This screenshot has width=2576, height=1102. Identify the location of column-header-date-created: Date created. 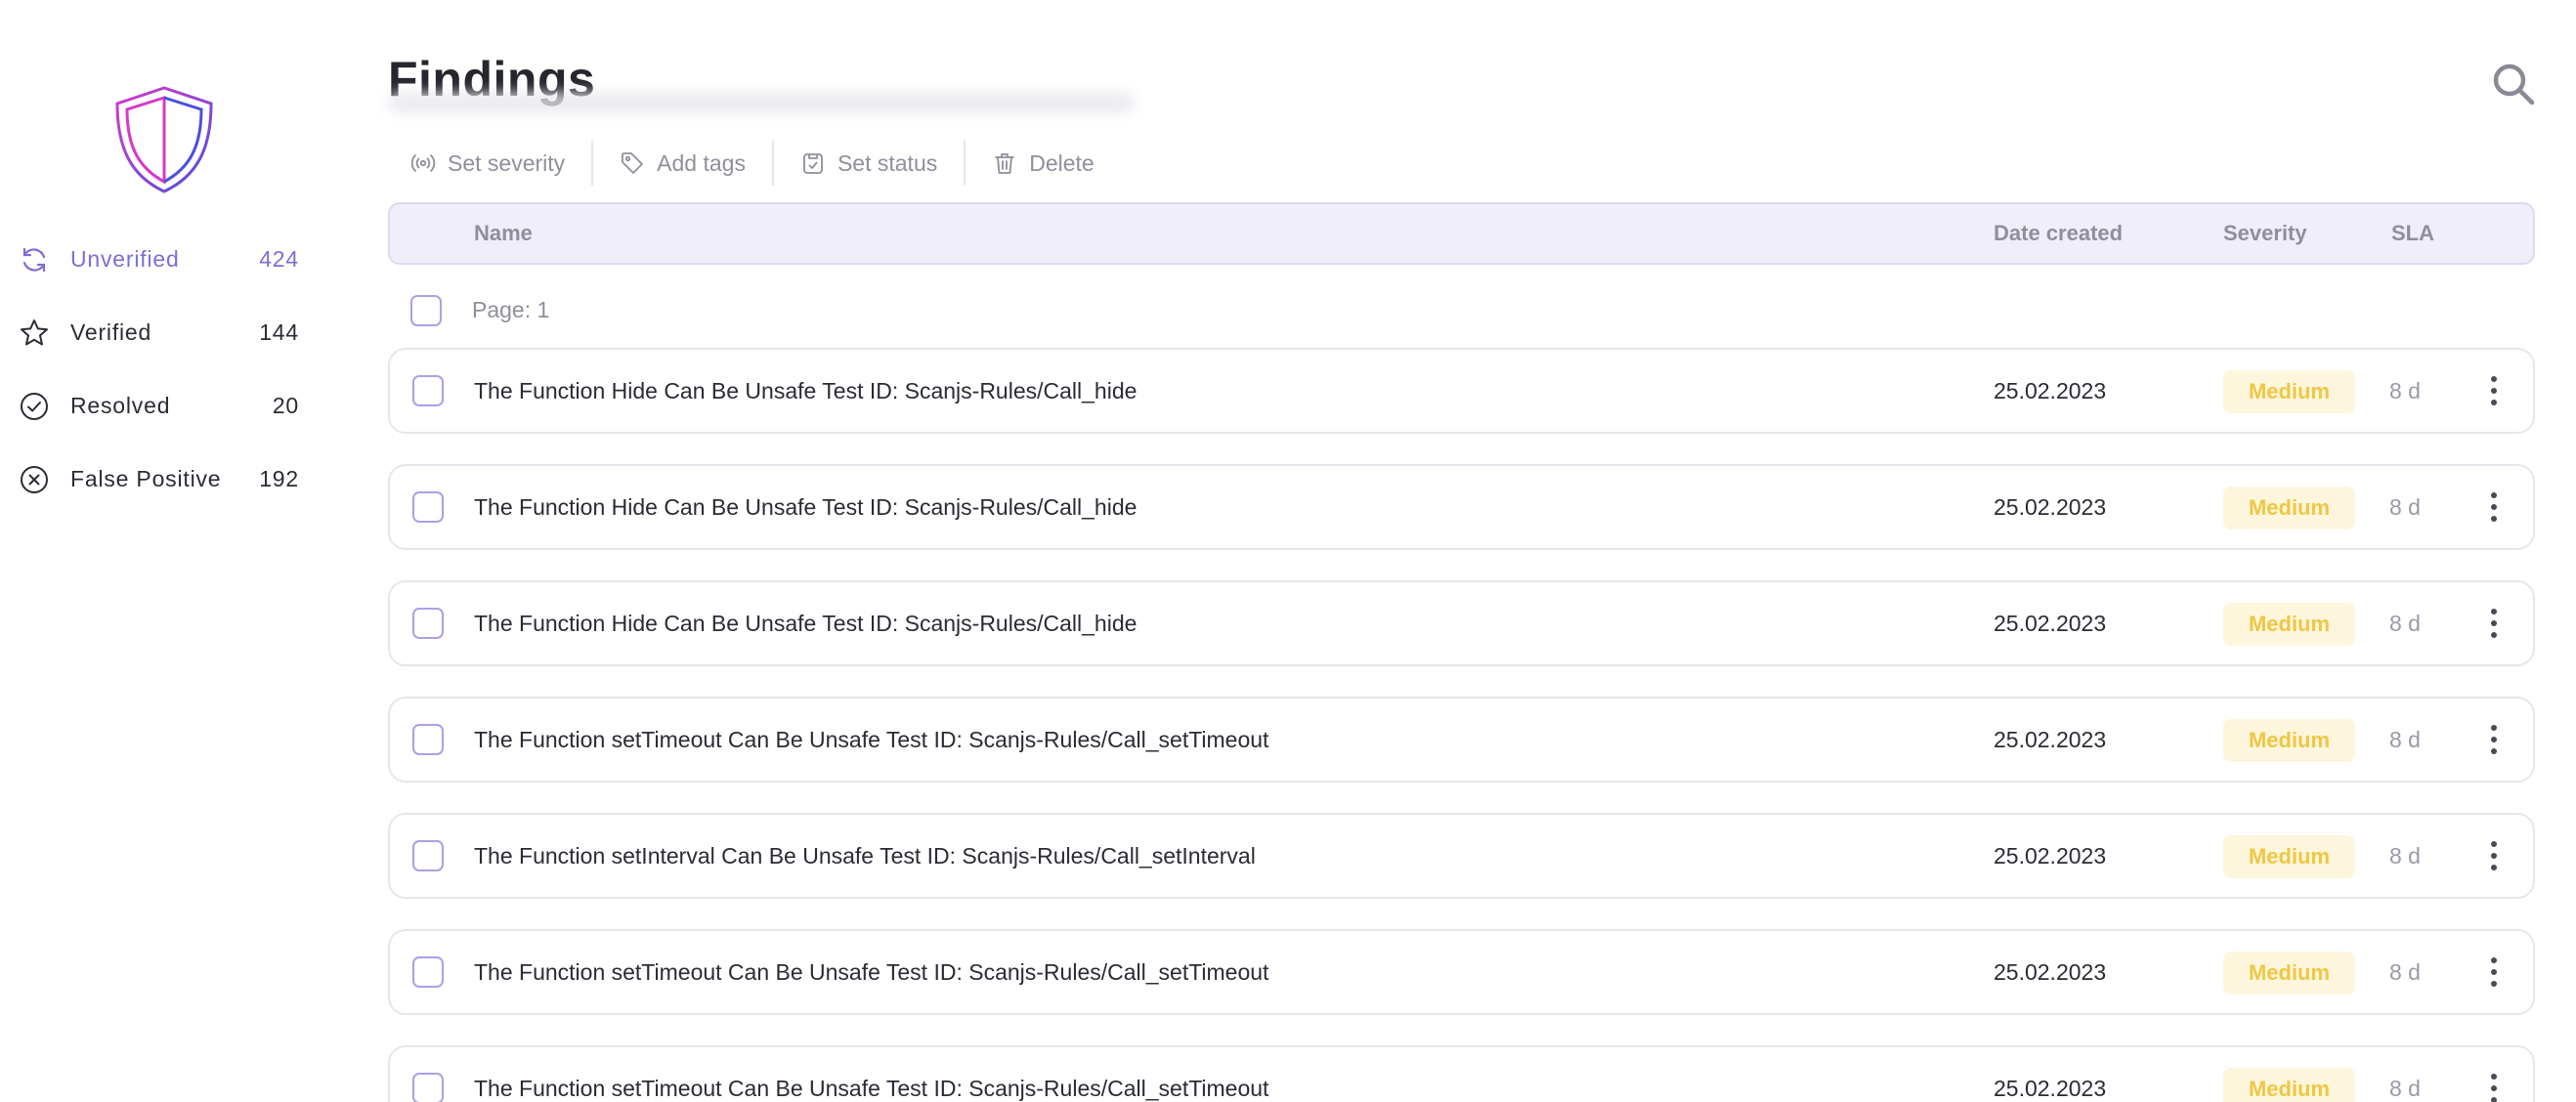
(2059, 233).